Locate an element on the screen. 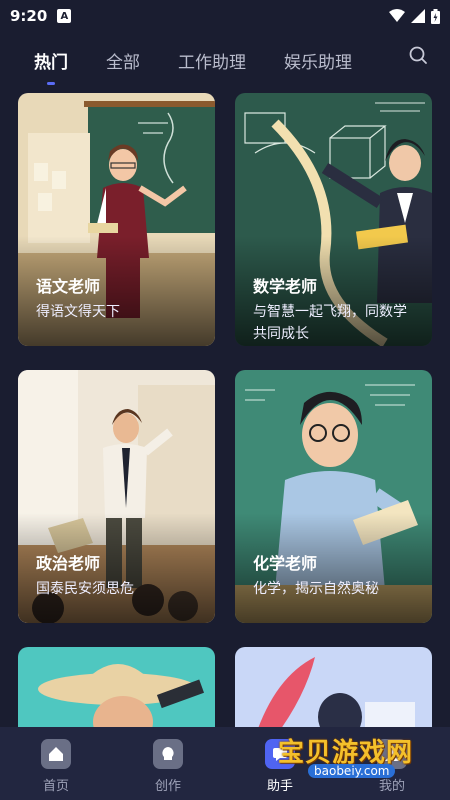 The width and height of the screenshot is (450, 800). tab-entertainment-assistant: 娱乐助理 is located at coordinates (318, 60).